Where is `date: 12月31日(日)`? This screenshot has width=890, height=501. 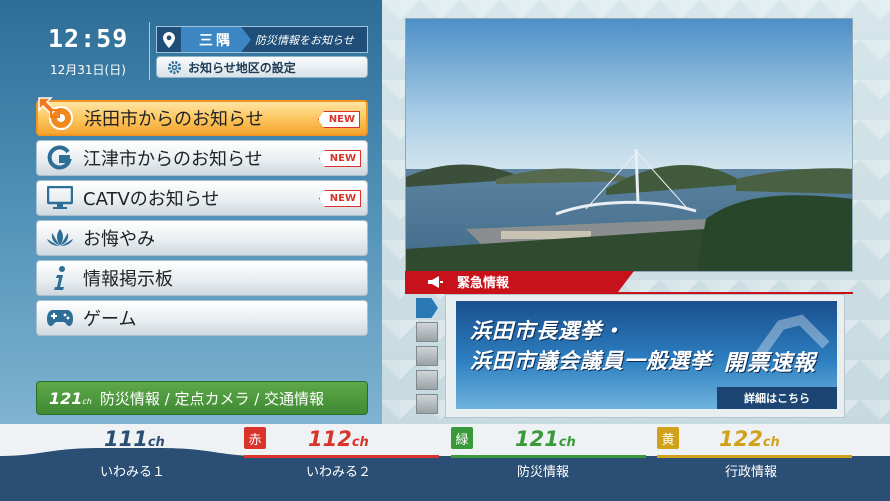 date: 12月31日(日) is located at coordinates (88, 70).